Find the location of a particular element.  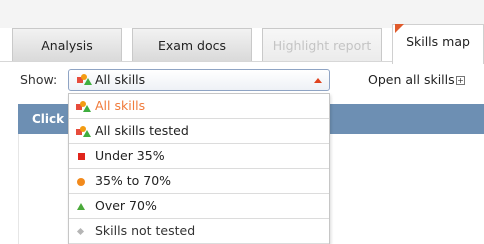

green-triangle-icon is located at coordinates (80, 205).